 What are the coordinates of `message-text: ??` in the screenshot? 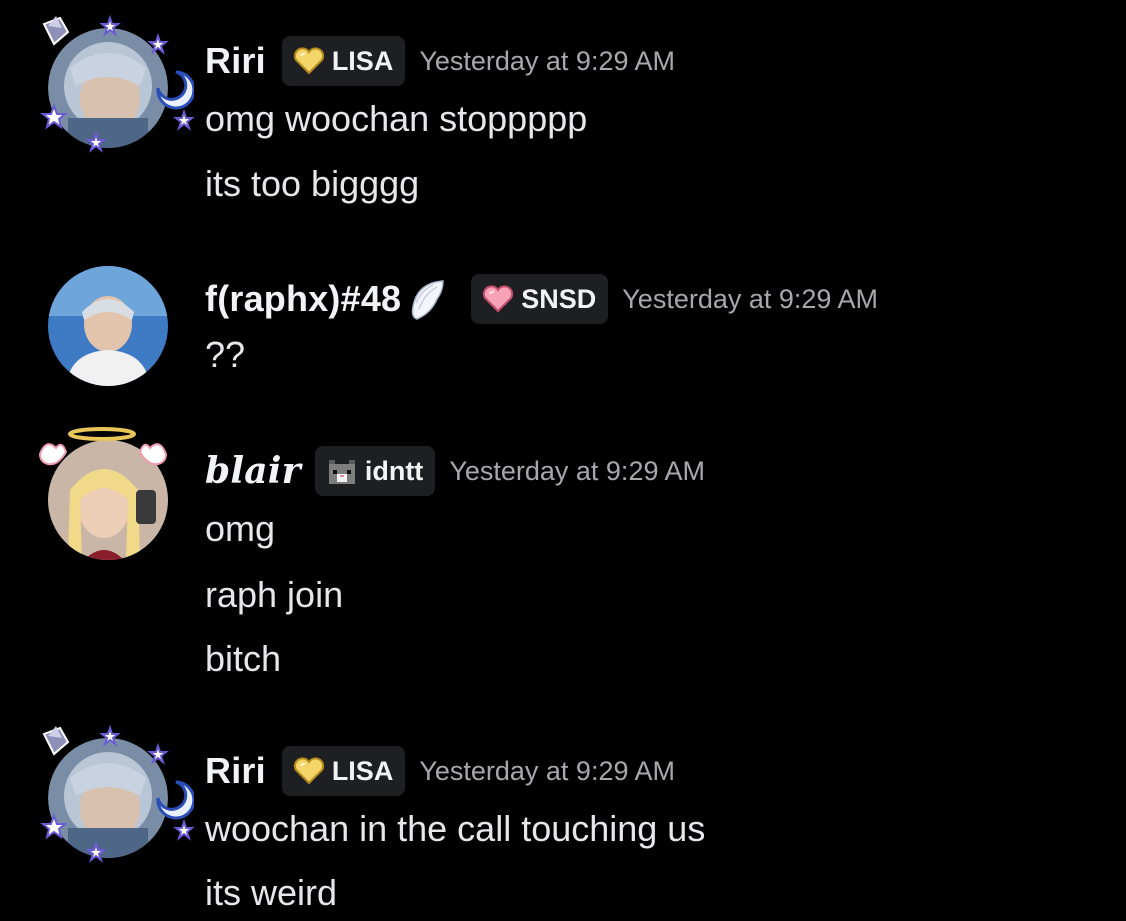 It's located at (225, 354).